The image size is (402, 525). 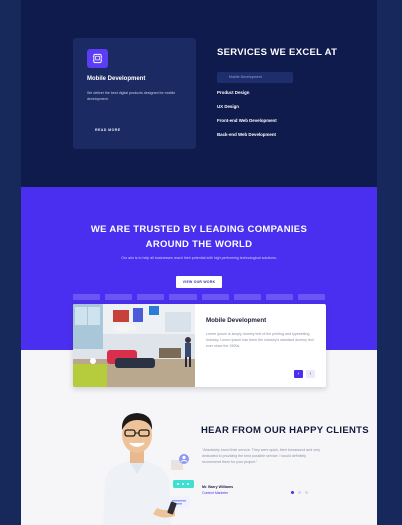 I want to click on chevron-right-icon: ›, so click(x=298, y=374).